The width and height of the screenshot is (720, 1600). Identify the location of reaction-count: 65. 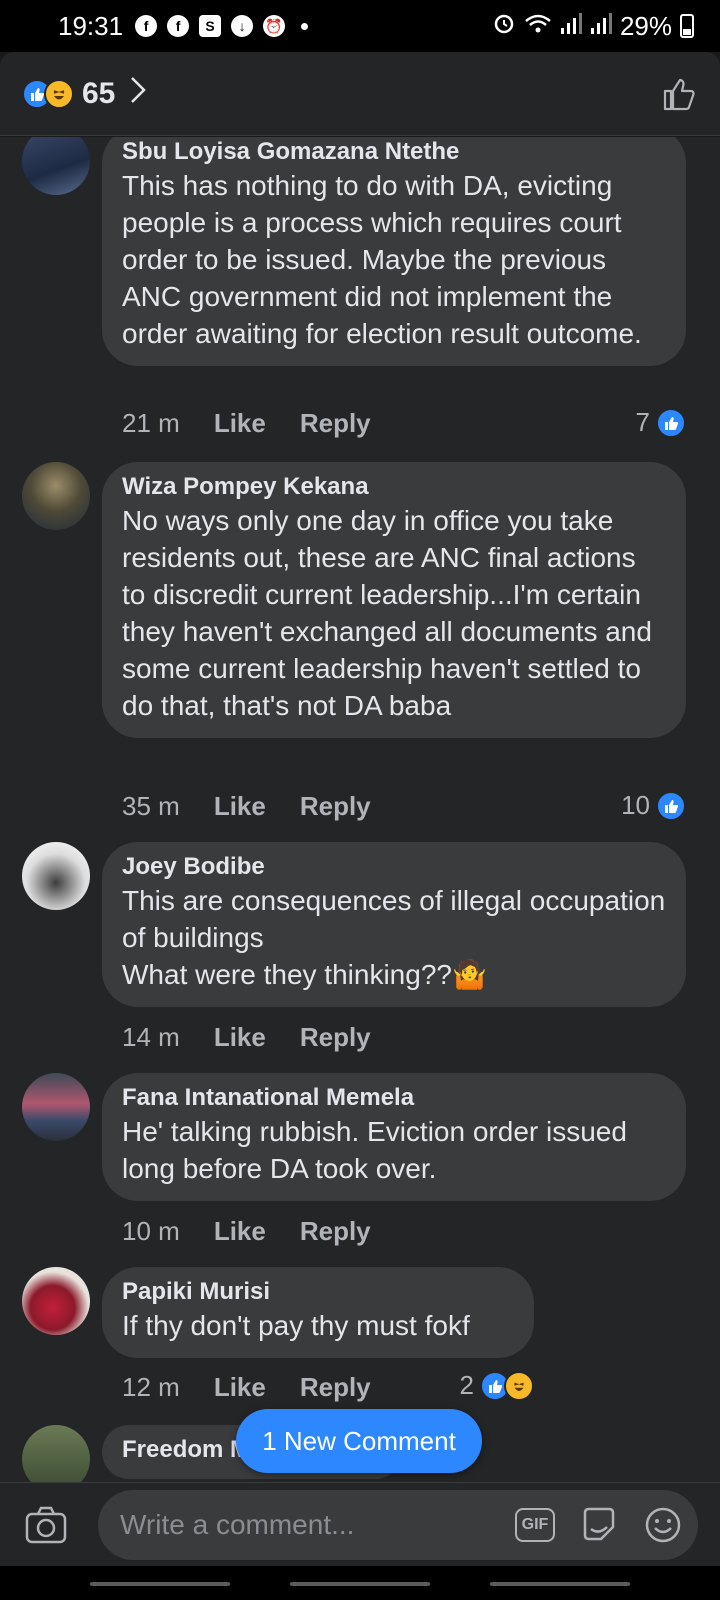
(99, 93).